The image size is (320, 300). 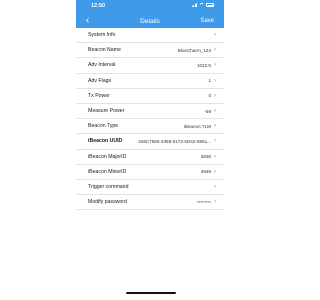 What do you see at coordinates (150, 51) in the screenshot?
I see `list-item-beacon-name: Beacon Name BlueCharm_124 ›` at bounding box center [150, 51].